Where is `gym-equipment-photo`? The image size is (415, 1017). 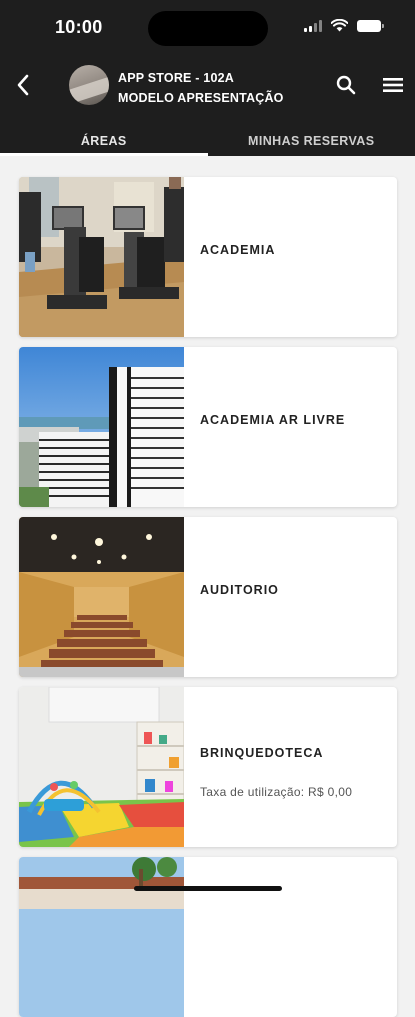
gym-equipment-photo is located at coordinates (101, 257).